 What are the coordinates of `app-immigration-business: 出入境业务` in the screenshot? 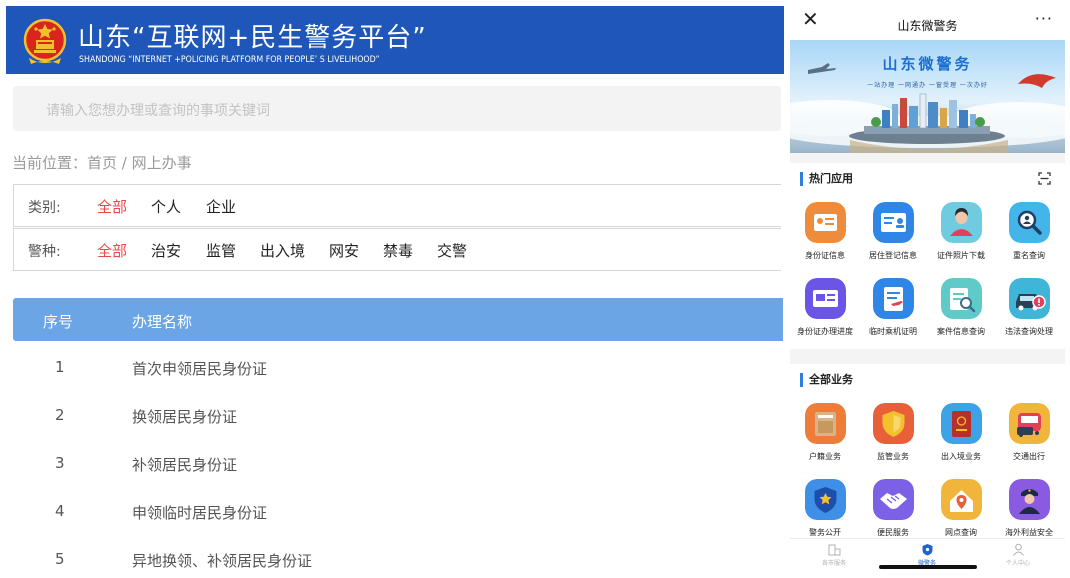 It's located at (961, 432).